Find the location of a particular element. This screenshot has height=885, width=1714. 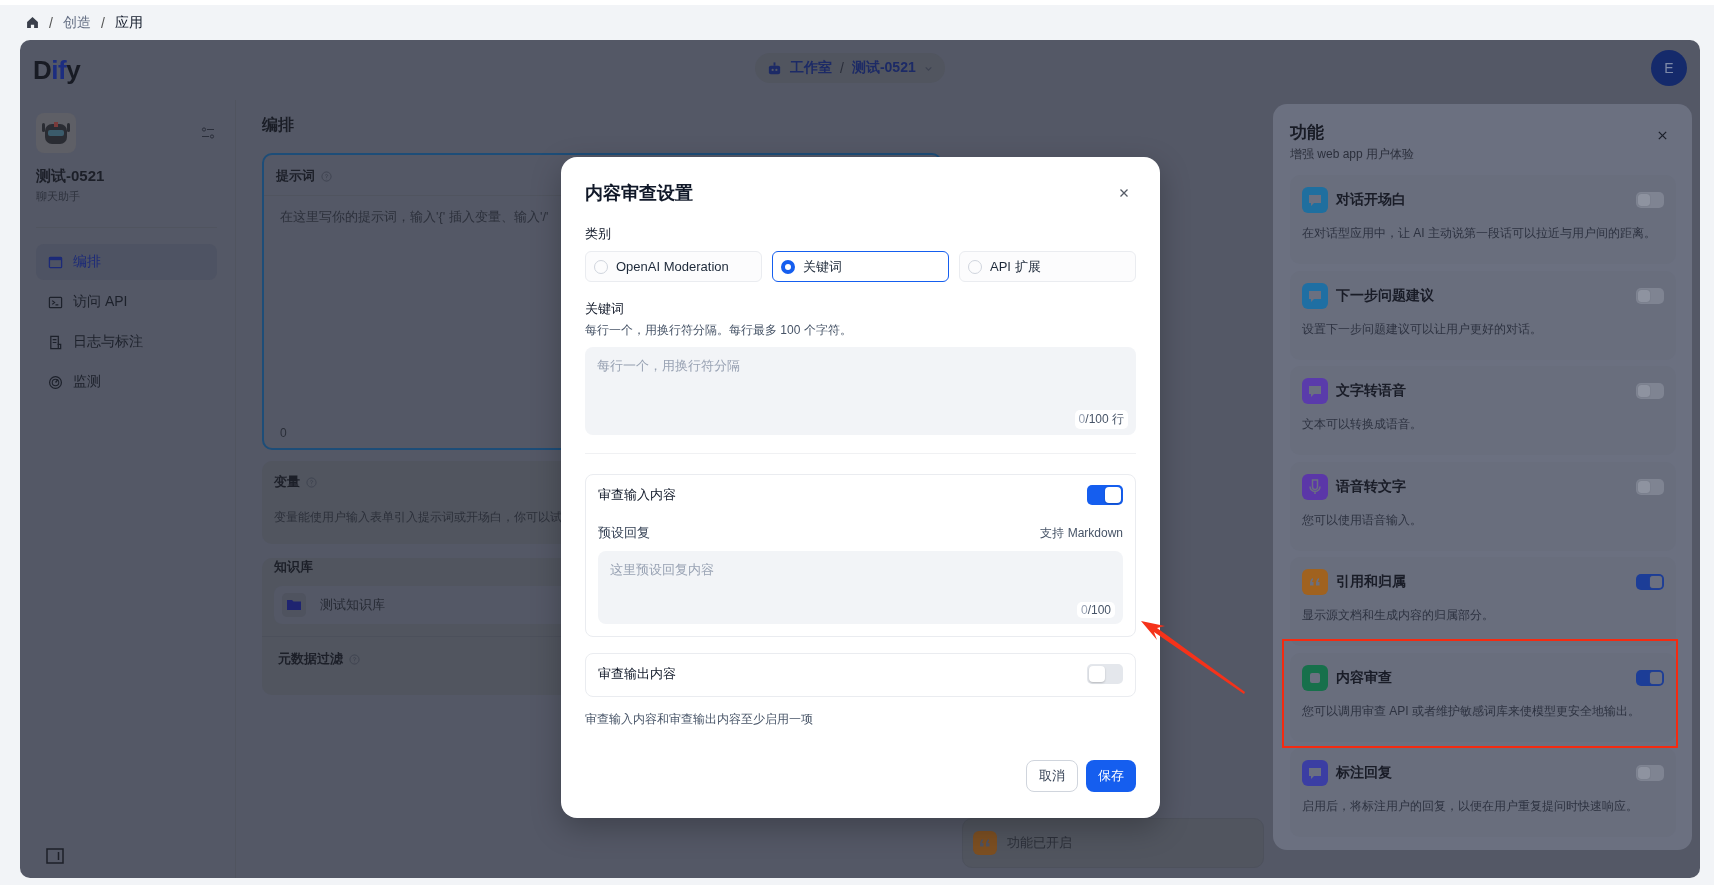

folder-icon is located at coordinates (294, 605).